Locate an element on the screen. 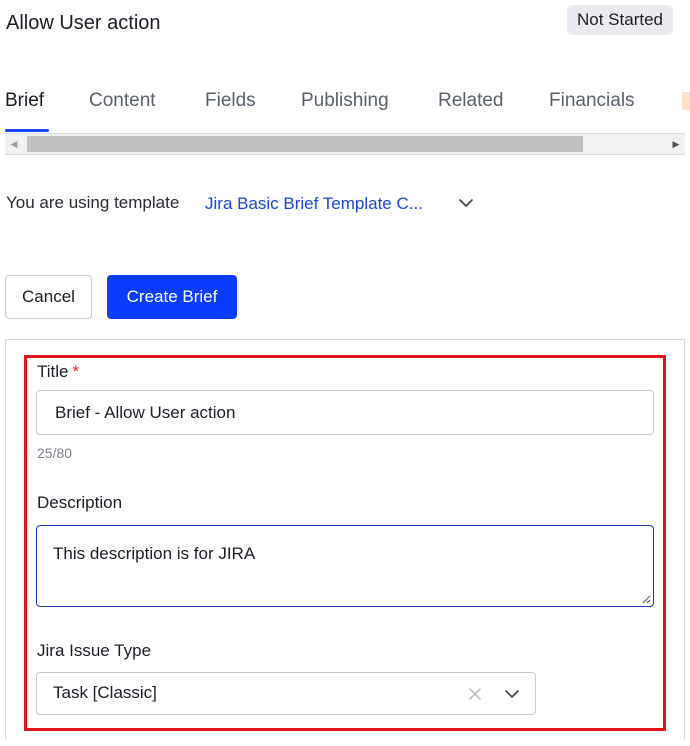 This screenshot has width=690, height=746. tab-related: Related is located at coordinates (471, 101).